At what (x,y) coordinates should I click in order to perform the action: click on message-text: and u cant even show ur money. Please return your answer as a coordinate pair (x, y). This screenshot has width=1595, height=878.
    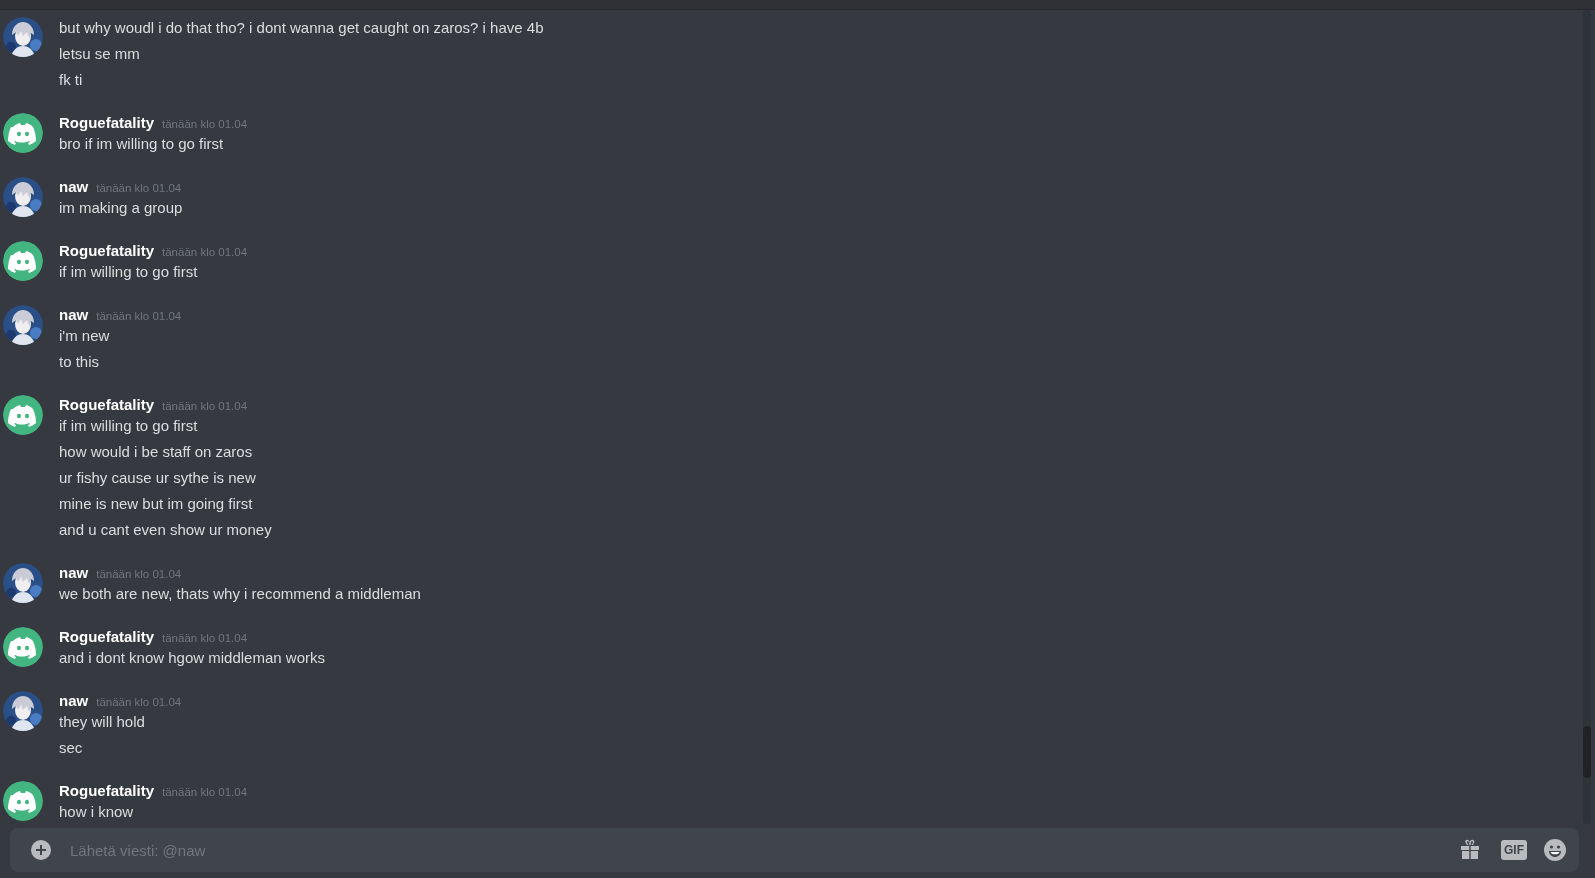
    Looking at the image, I should click on (165, 530).